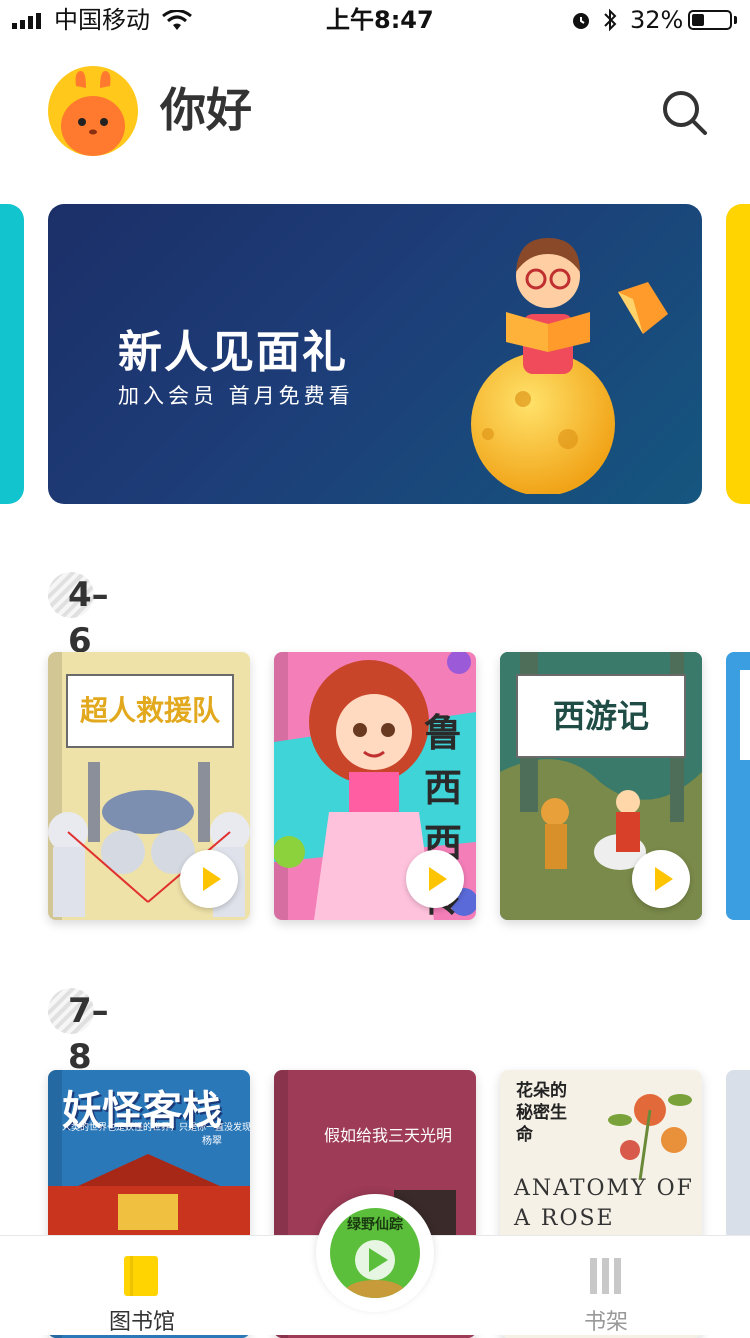 This screenshot has width=750, height=1338. I want to click on library-book-icon, so click(141, 1276).